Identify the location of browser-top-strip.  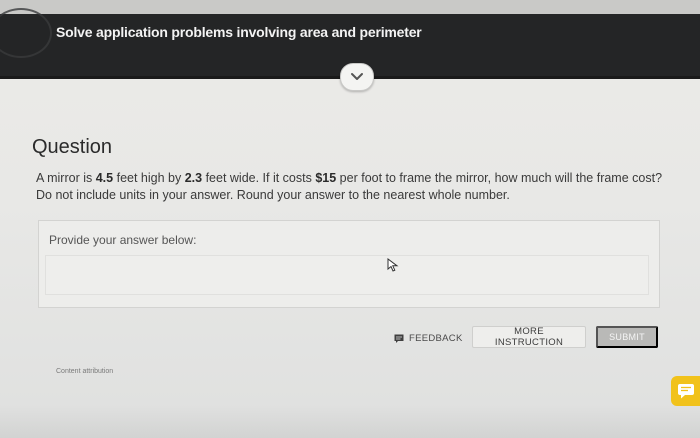
(350, 7).